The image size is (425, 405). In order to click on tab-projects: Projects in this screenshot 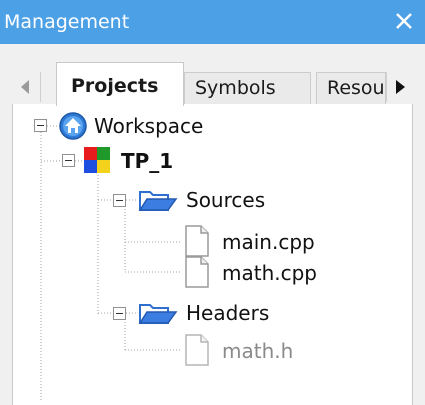, I will do `click(120, 84)`.